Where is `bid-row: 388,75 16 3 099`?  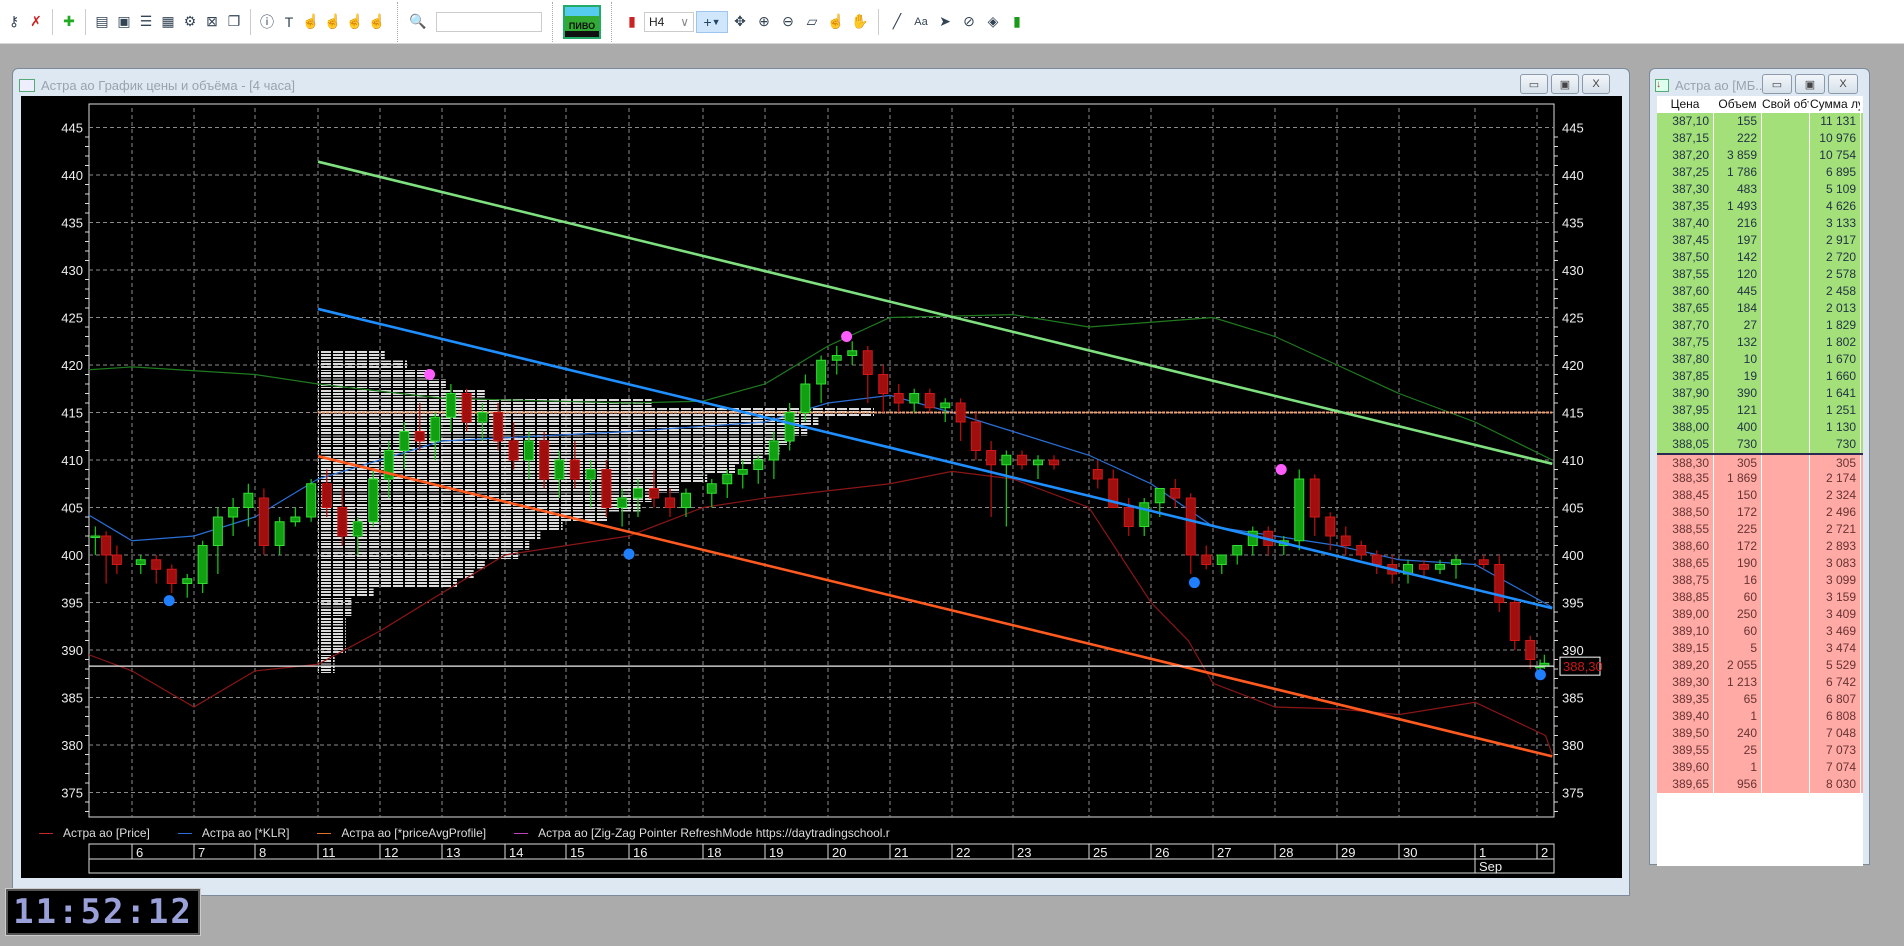 bid-row: 388,75 16 3 099 is located at coordinates (1760, 580).